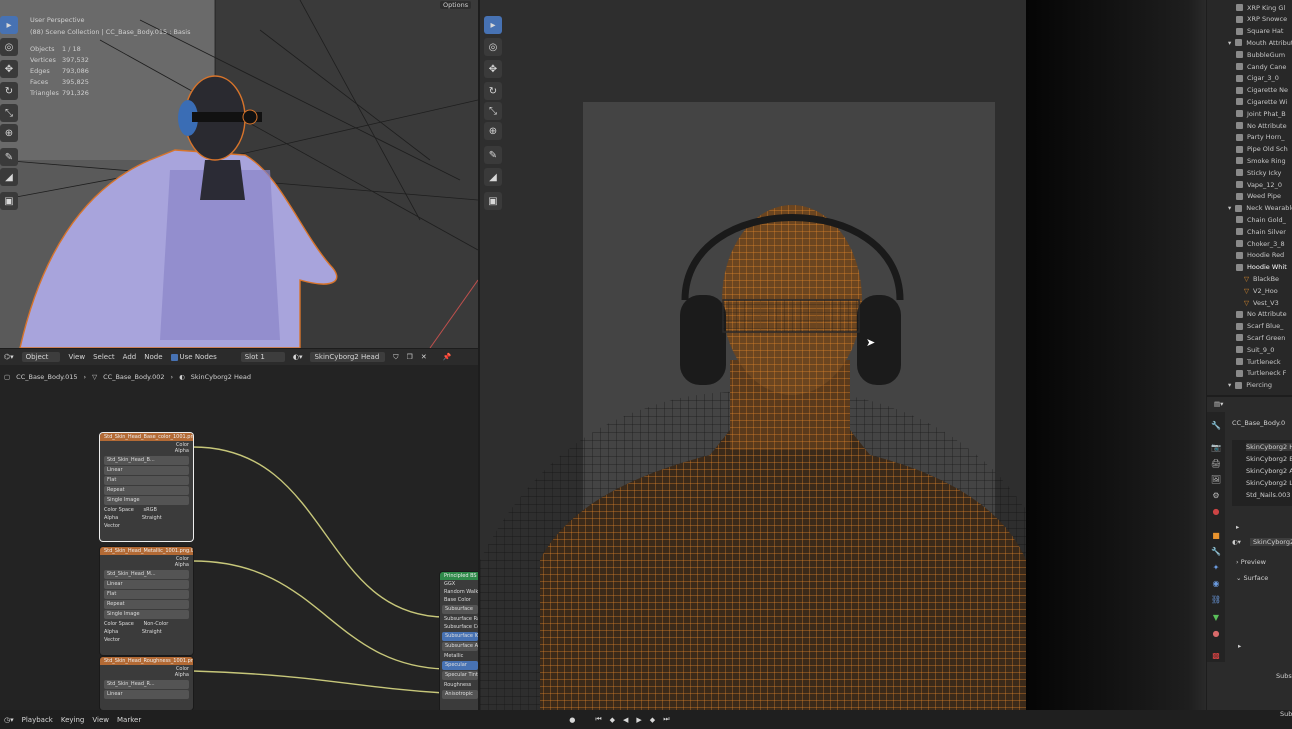 The width and height of the screenshot is (1292, 729). I want to click on input-specular: Specular, so click(460, 665).